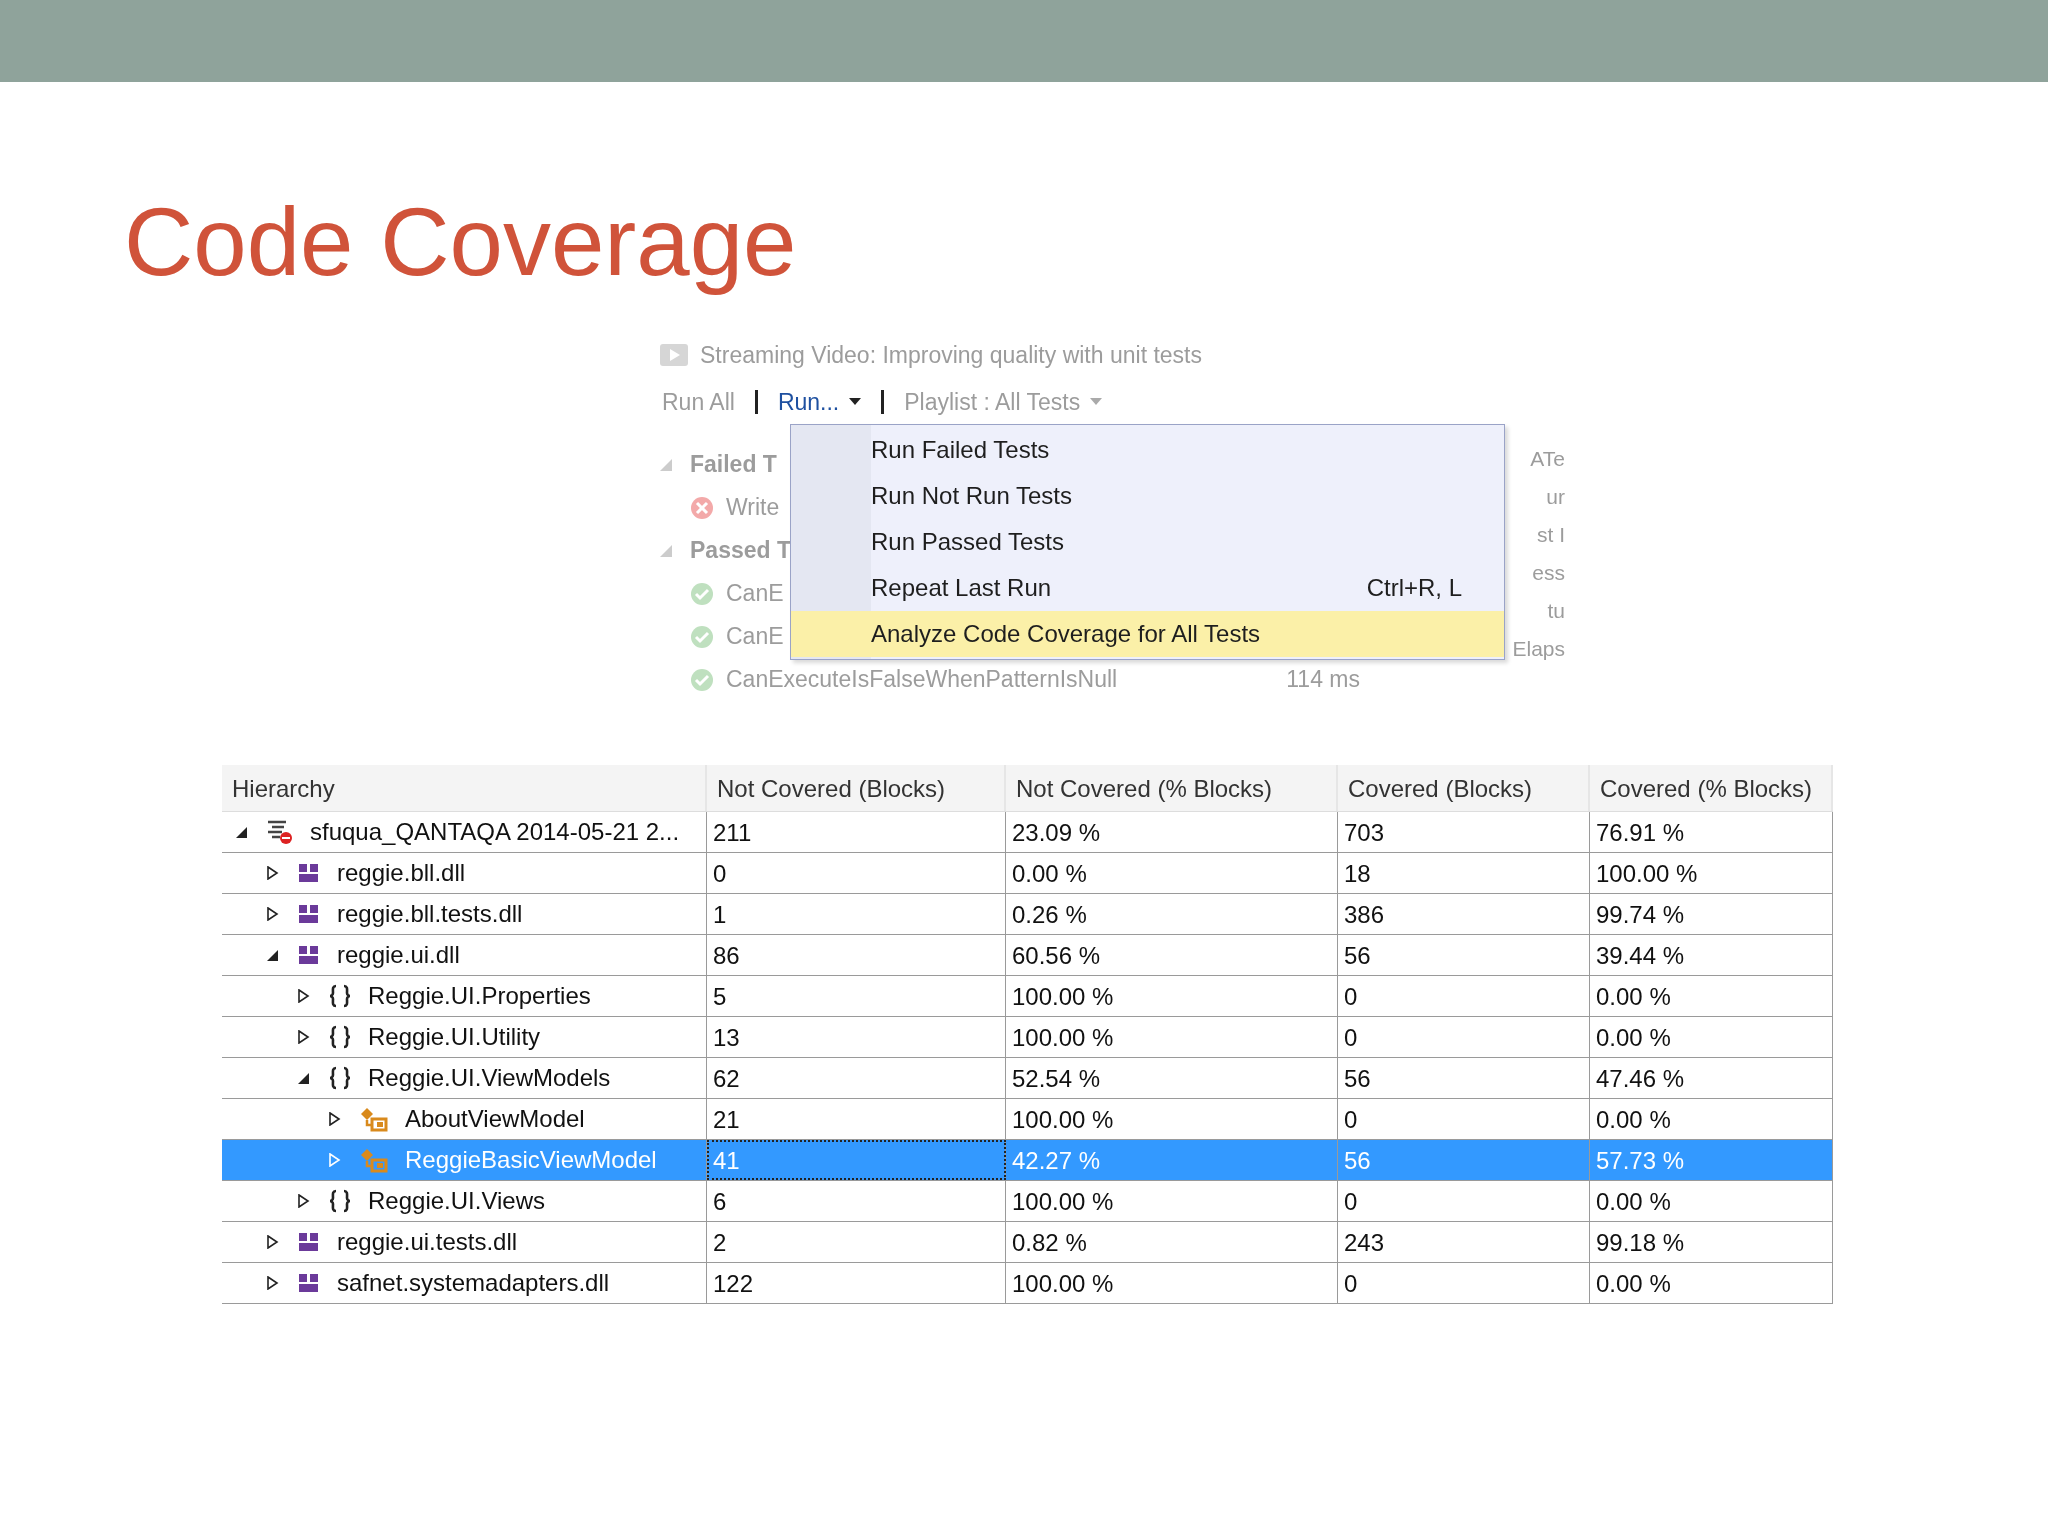 This screenshot has height=1536, width=2048. Describe the element at coordinates (1027, 1243) in the screenshot. I see `table-row: reggie.ui.tests.dll 2 0.82 % 243 99.18 %` at that location.